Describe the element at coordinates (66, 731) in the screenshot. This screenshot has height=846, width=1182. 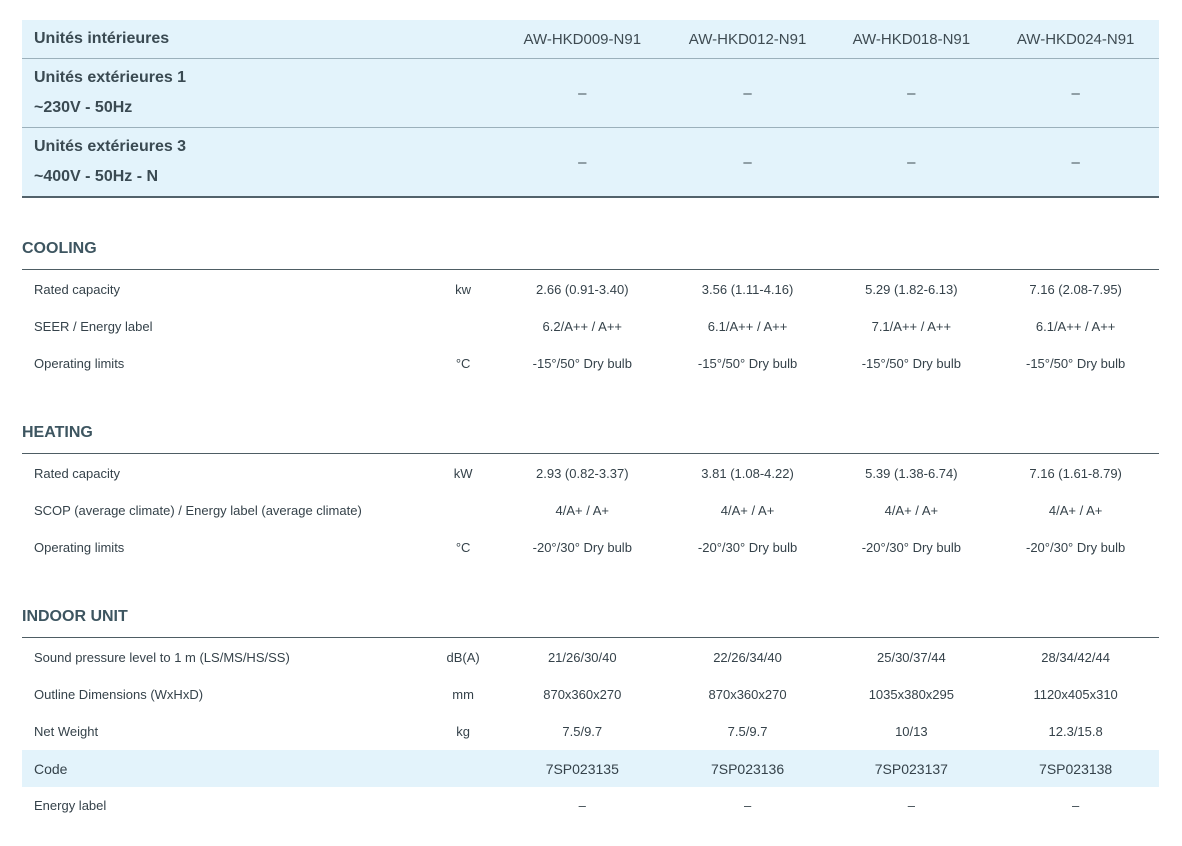
I see `row-label: Net Weight` at that location.